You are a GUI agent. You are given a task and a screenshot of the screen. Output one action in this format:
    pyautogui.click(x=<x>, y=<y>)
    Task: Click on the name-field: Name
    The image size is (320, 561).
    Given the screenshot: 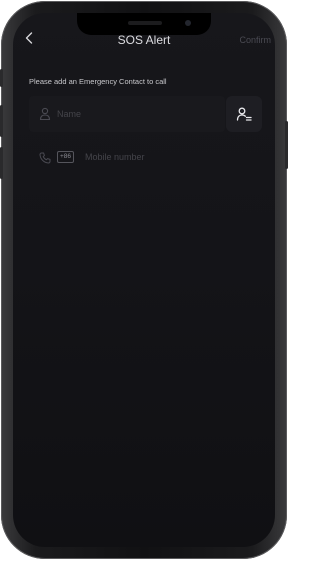 What is the action you would take?
    pyautogui.click(x=127, y=114)
    